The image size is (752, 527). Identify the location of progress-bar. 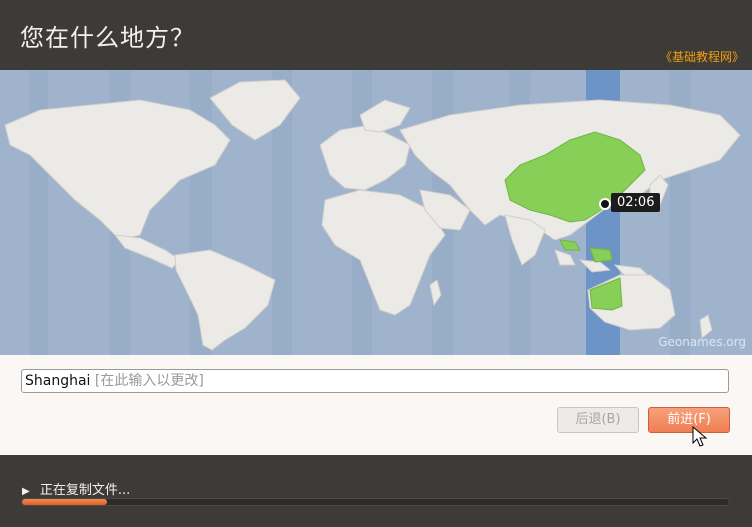
(375, 502).